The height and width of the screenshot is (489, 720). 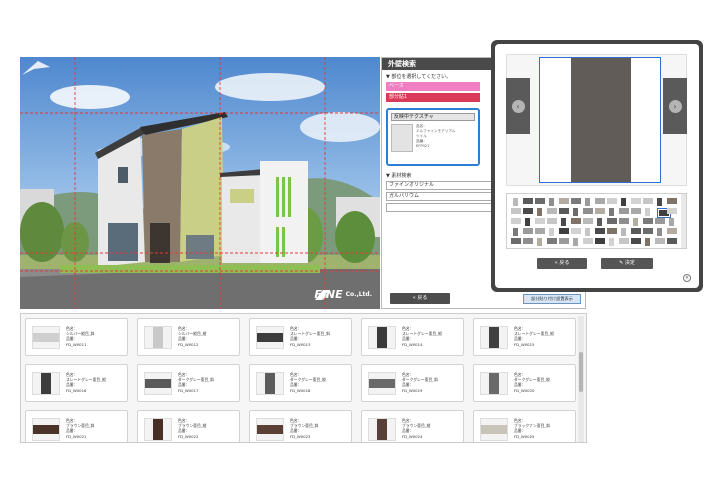 I want to click on panel-back-button: « 戻る, so click(x=420, y=298).